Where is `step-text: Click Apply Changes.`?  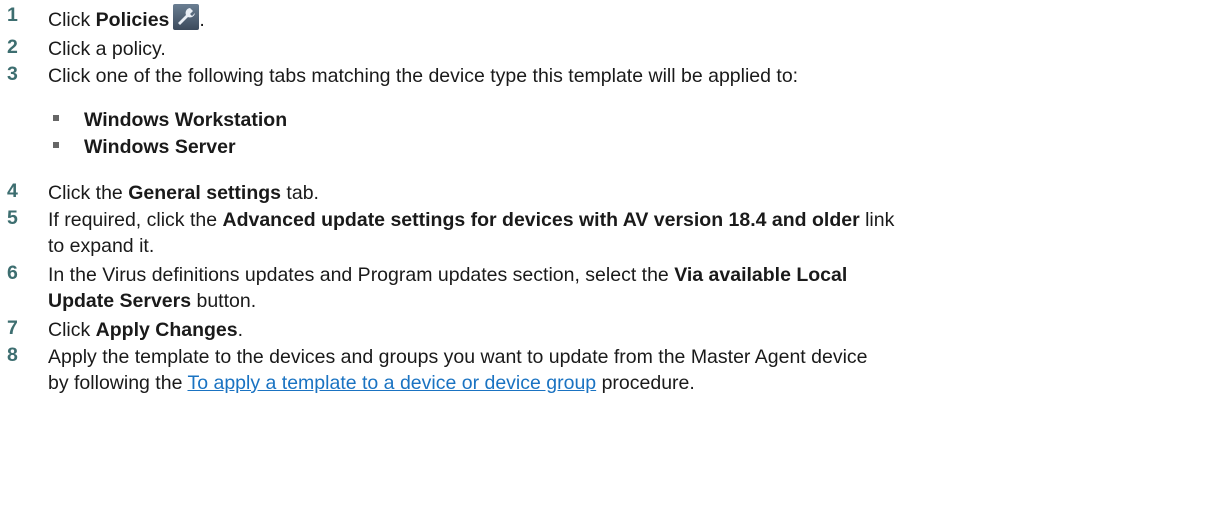
step-text: Click Apply Changes. is located at coordinates (146, 330).